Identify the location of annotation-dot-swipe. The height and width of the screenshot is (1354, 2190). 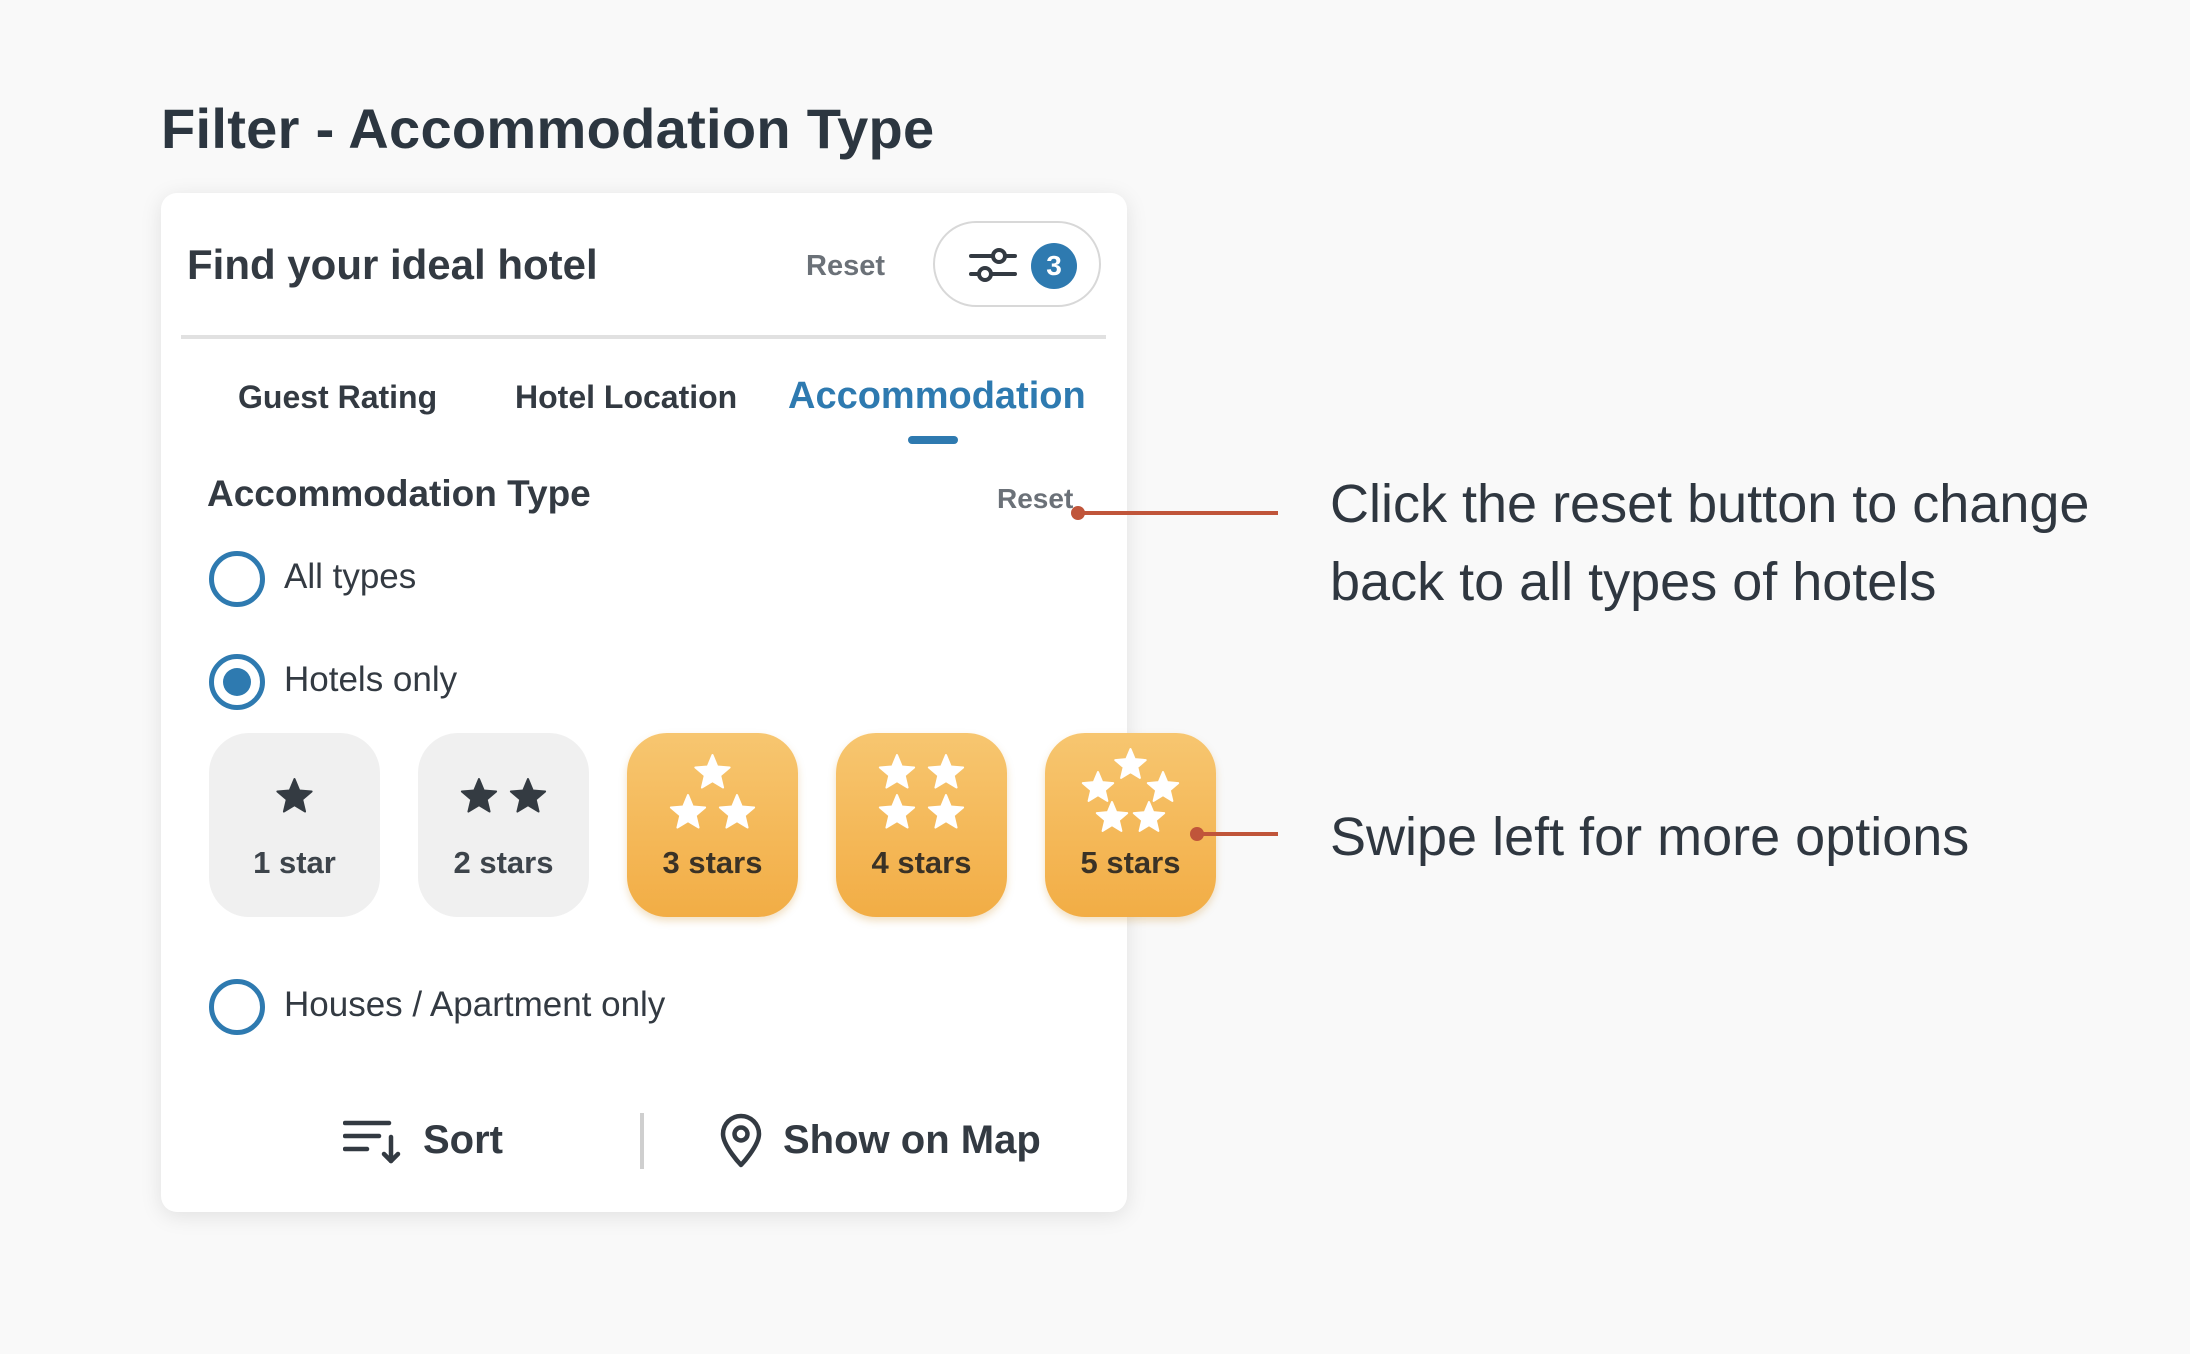
(1197, 834).